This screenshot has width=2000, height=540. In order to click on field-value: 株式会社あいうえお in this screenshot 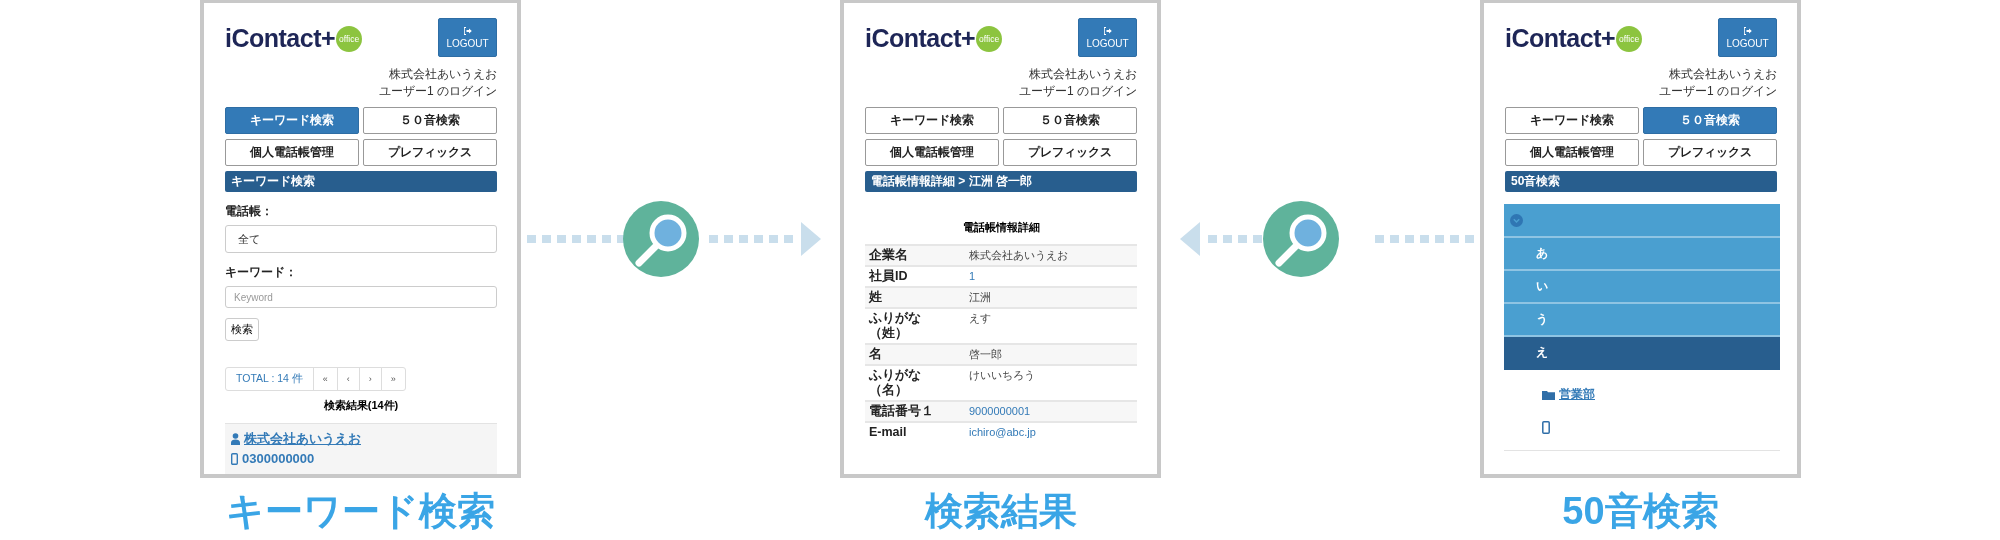, I will do `click(1051, 255)`.